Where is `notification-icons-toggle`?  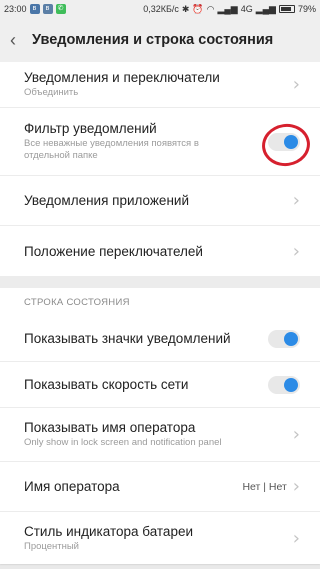
notification-icons-toggle is located at coordinates (284, 338).